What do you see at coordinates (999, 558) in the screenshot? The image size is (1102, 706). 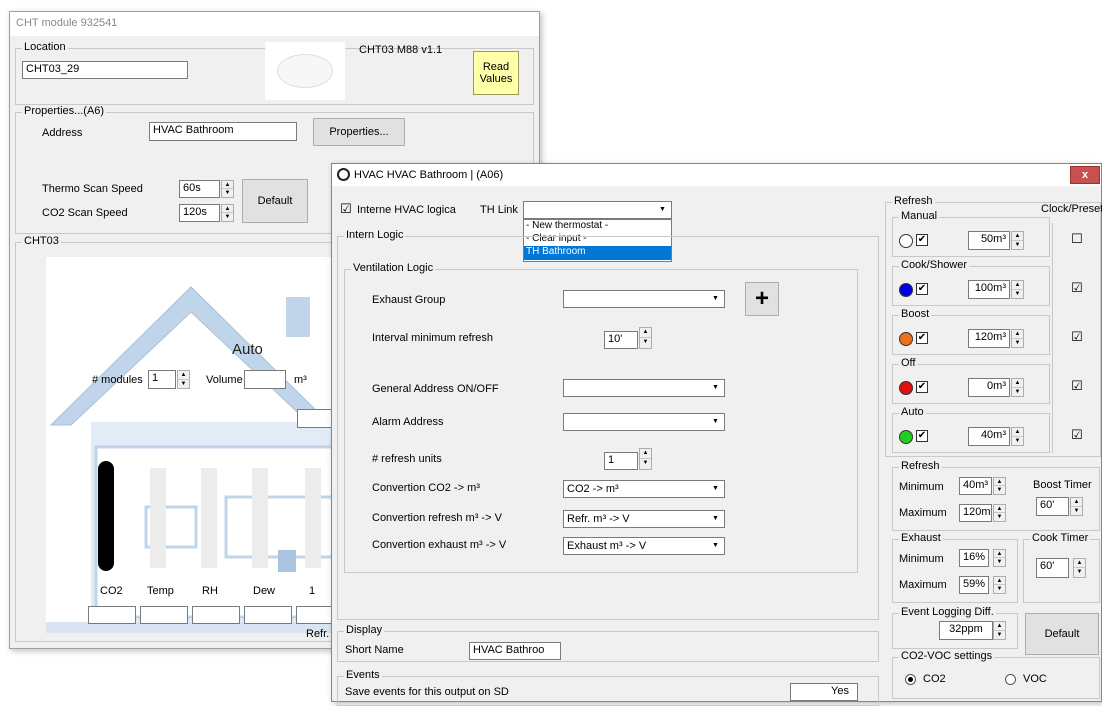 I see `exhaust-minimum-spinner: ▲ ▼` at bounding box center [999, 558].